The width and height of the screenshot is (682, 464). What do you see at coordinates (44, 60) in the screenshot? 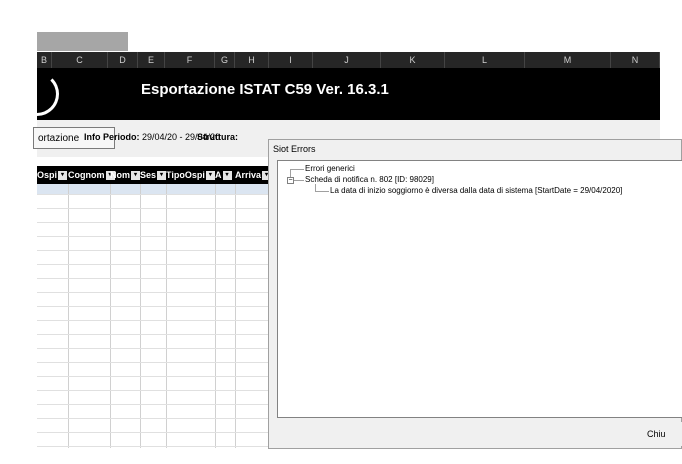
I see `column-header-b: B` at bounding box center [44, 60].